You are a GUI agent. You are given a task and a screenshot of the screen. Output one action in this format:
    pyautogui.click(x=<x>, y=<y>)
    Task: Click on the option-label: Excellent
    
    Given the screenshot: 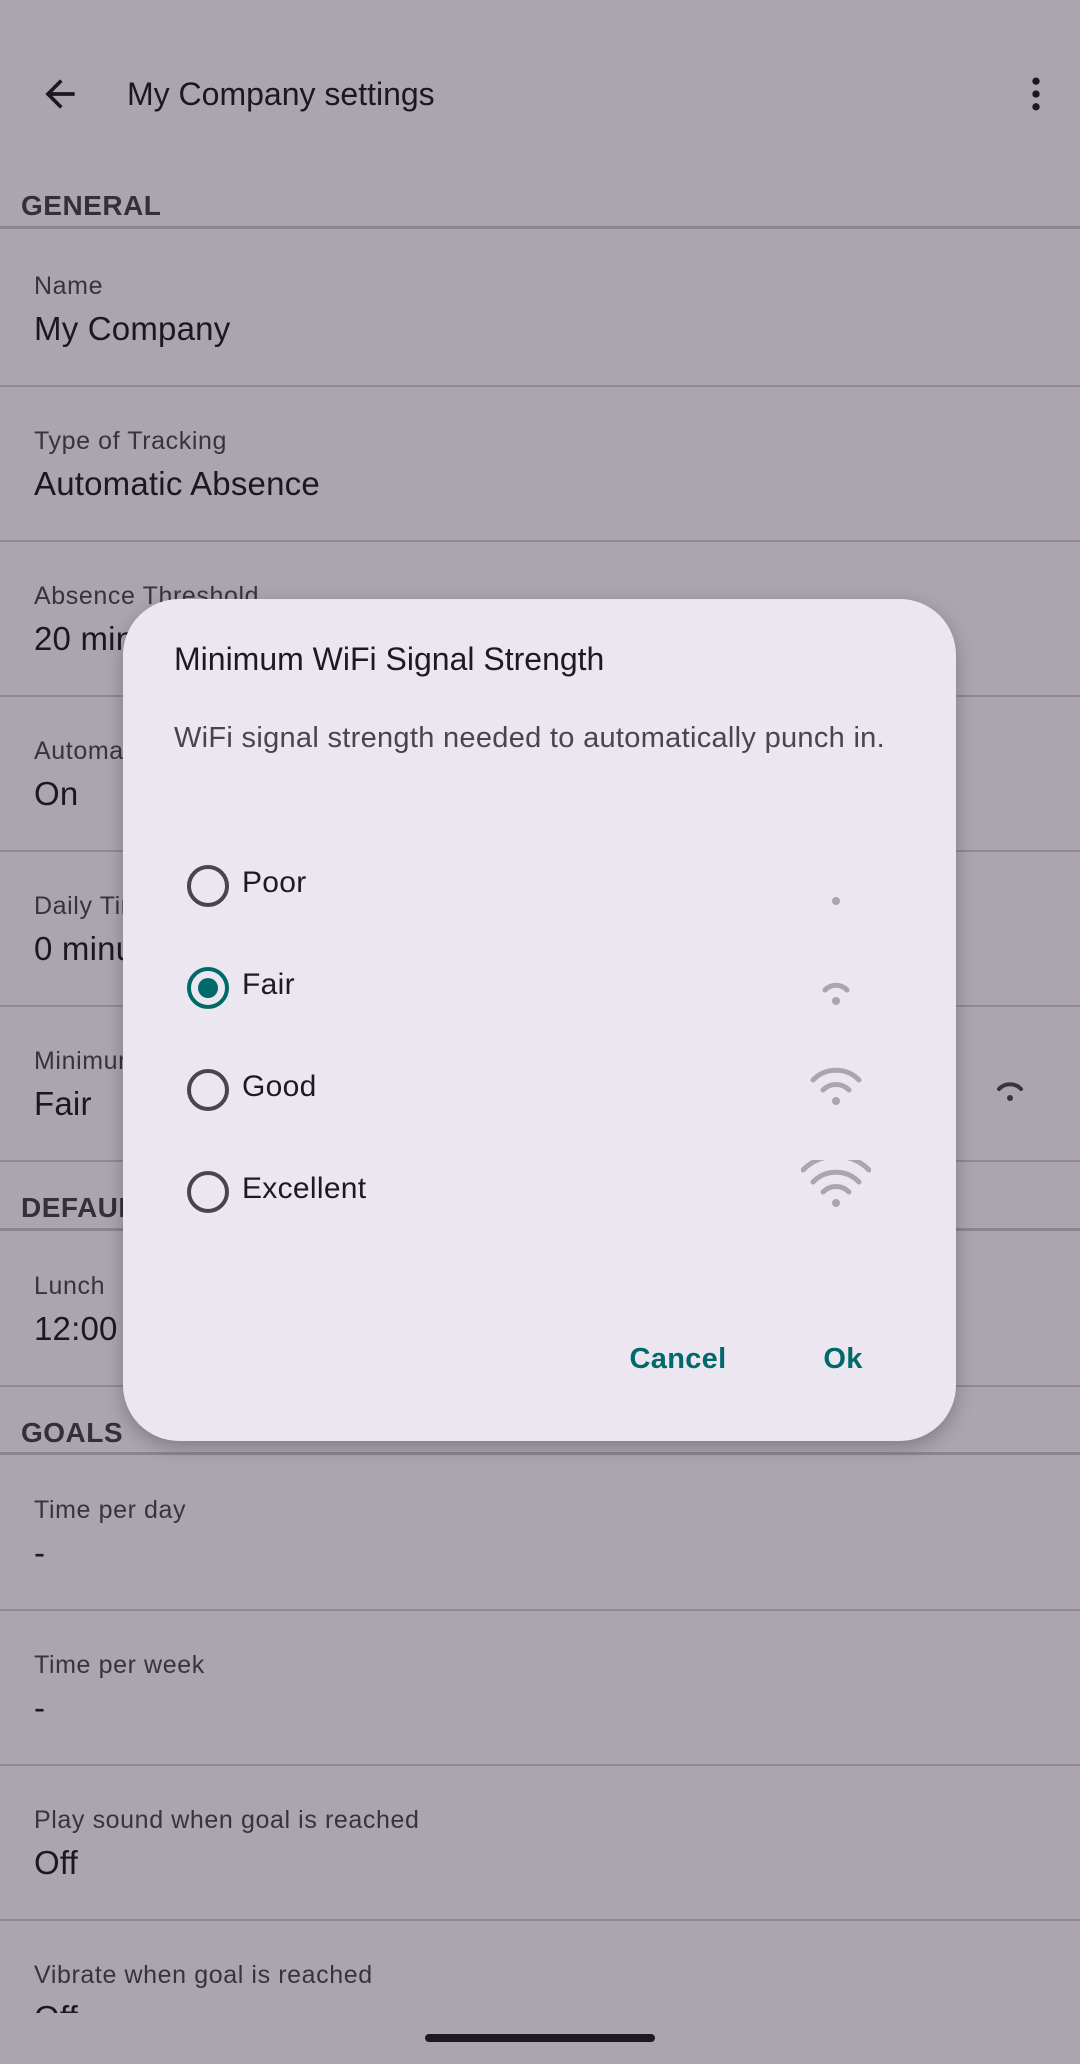 What is the action you would take?
    pyautogui.click(x=304, y=1188)
    